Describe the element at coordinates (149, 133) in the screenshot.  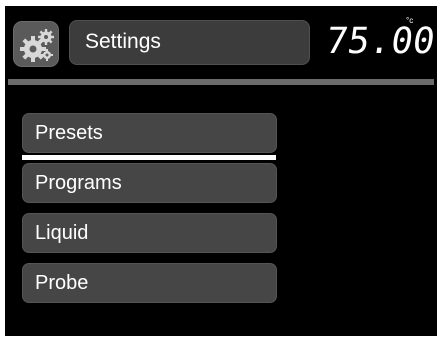
I see `menu-item-presets: Presets` at that location.